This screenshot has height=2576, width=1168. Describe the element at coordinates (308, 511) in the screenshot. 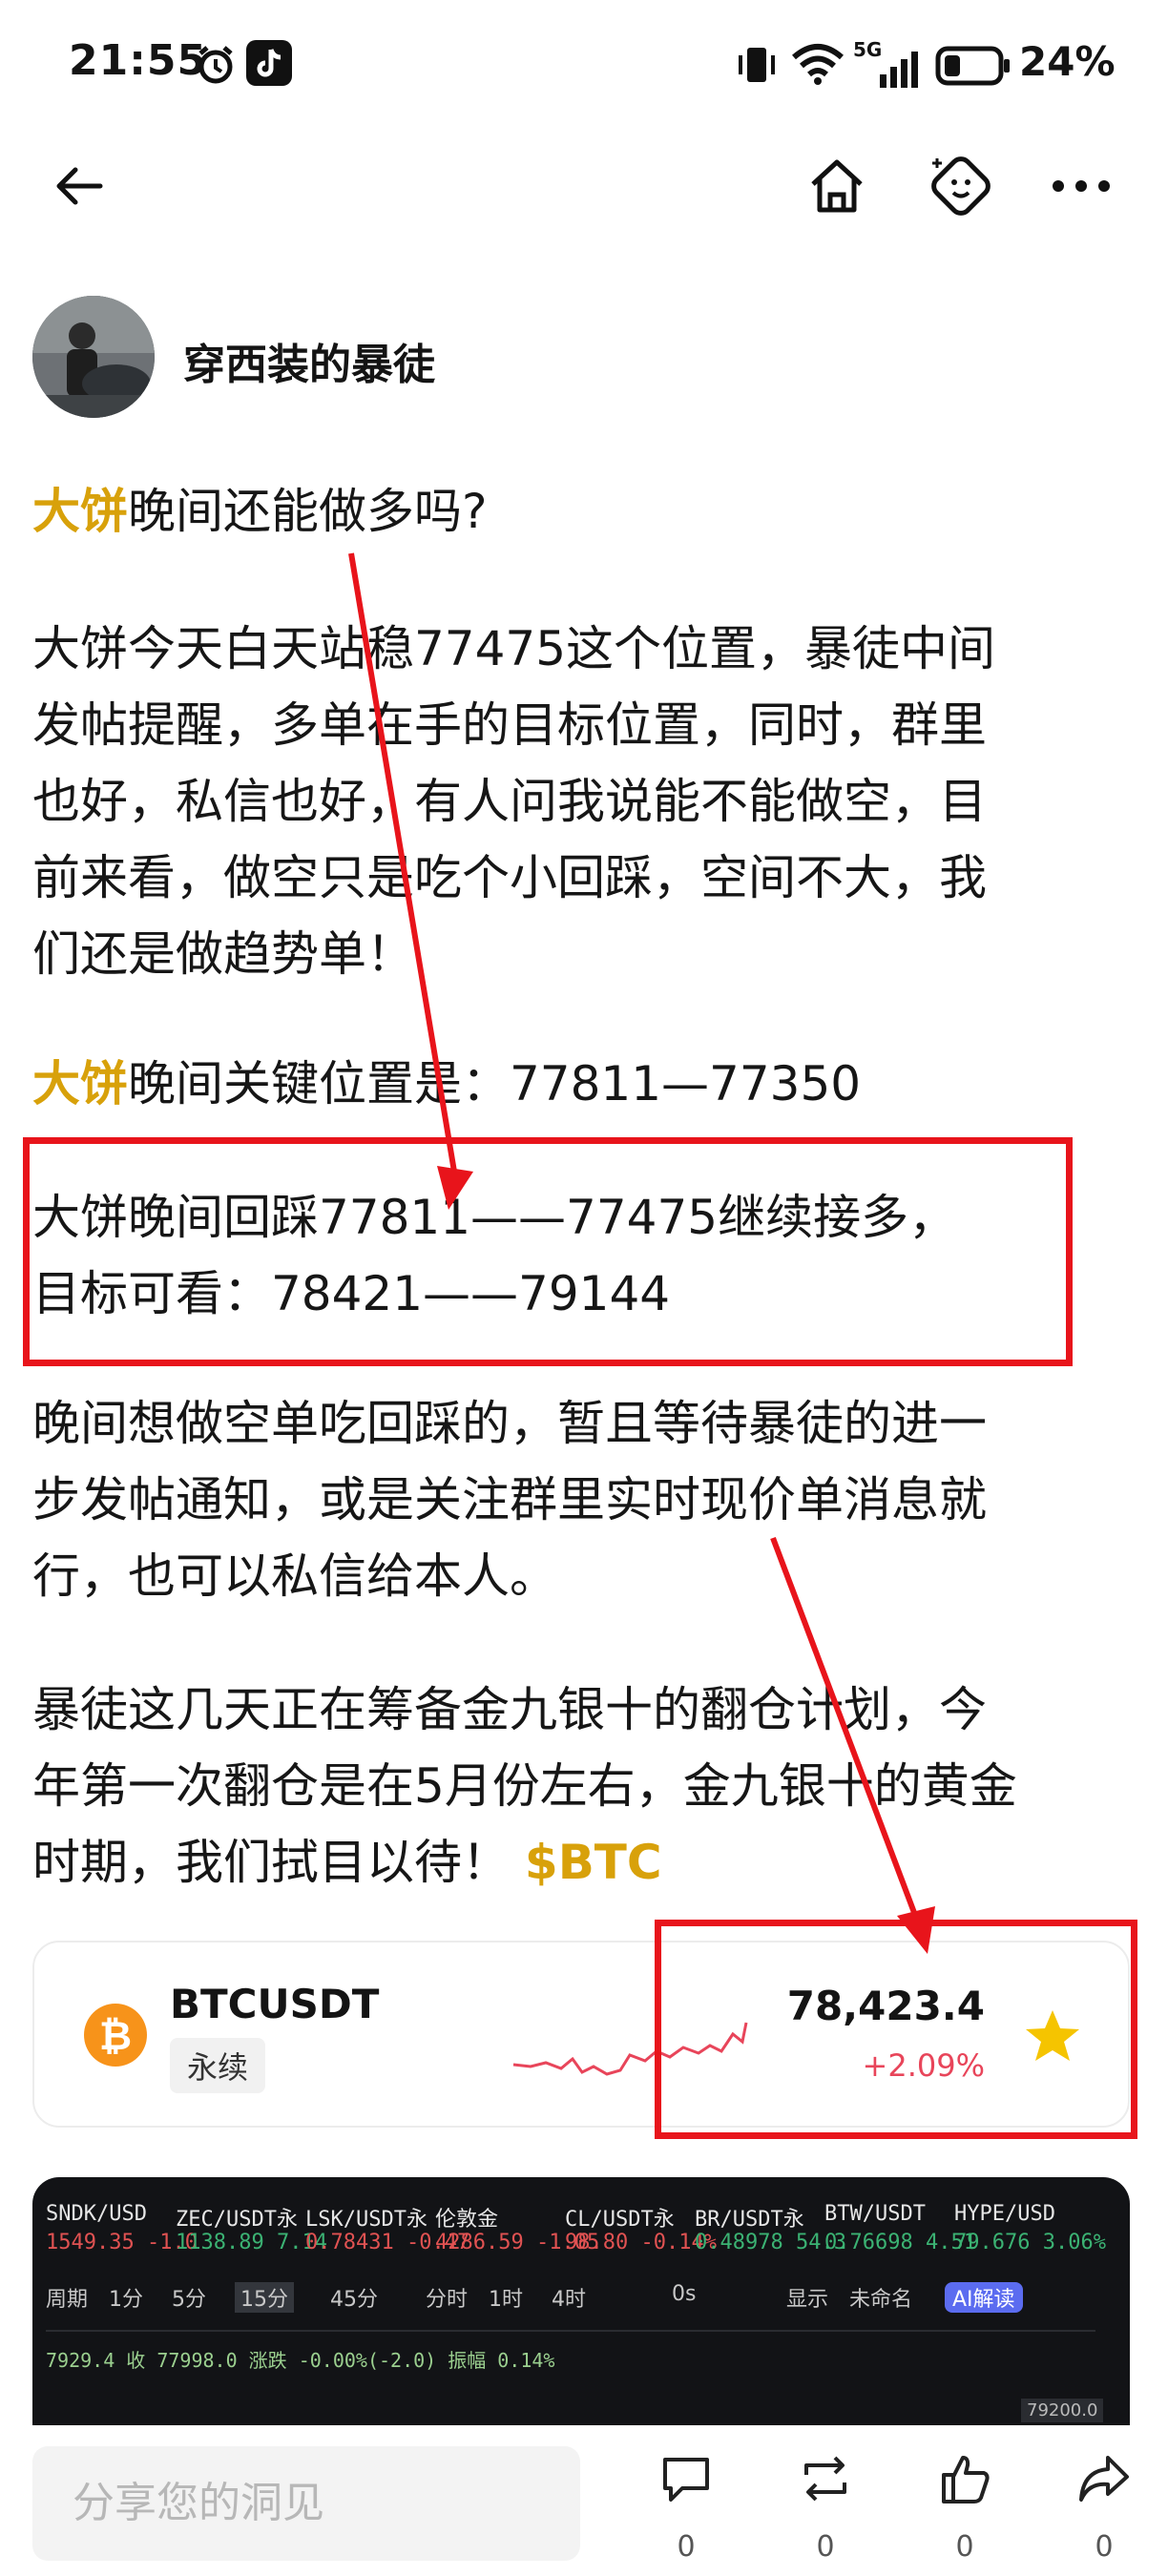

I see `heading-text: 晚间还能做多吗?` at that location.